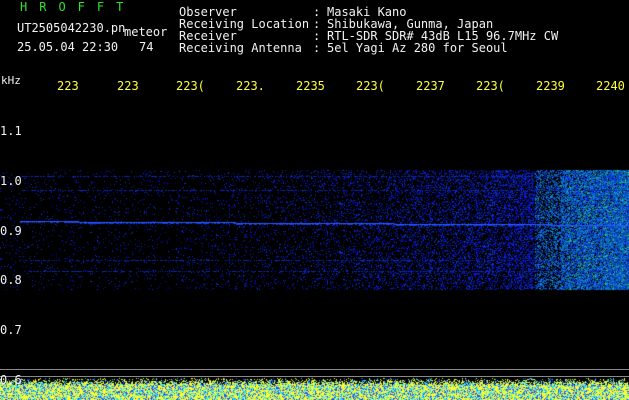 Image resolution: width=629 pixels, height=400 pixels. I want to click on y-label: 1.0, so click(11, 181).